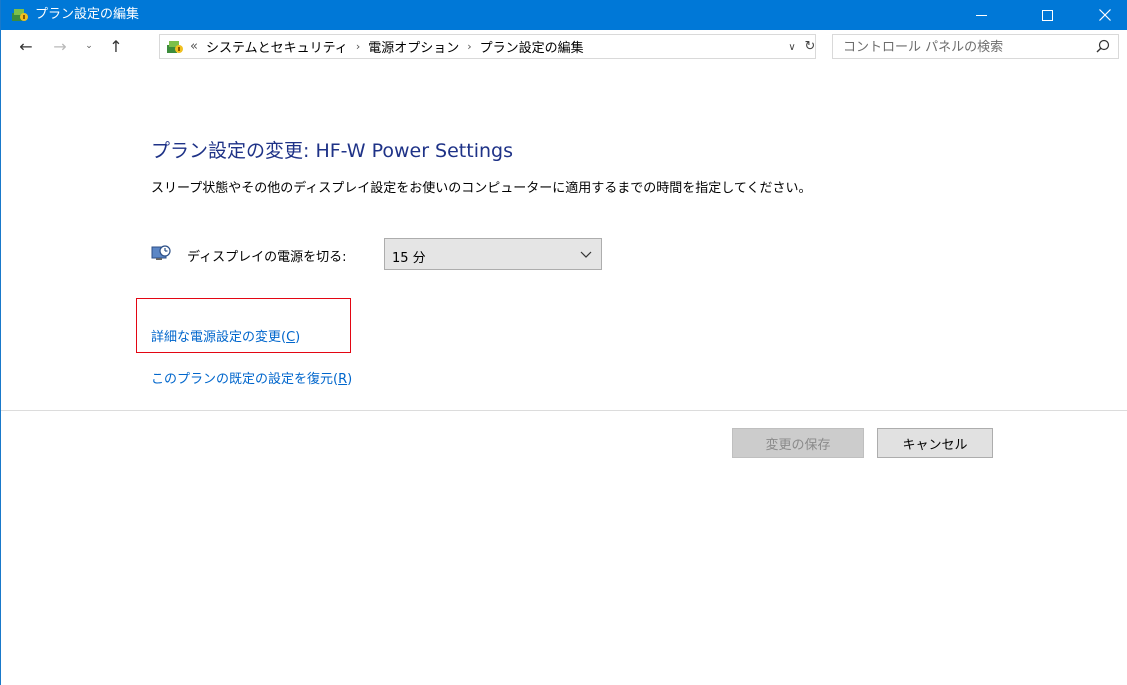  What do you see at coordinates (298, 337) in the screenshot?
I see `link-advanced-close: )` at bounding box center [298, 337].